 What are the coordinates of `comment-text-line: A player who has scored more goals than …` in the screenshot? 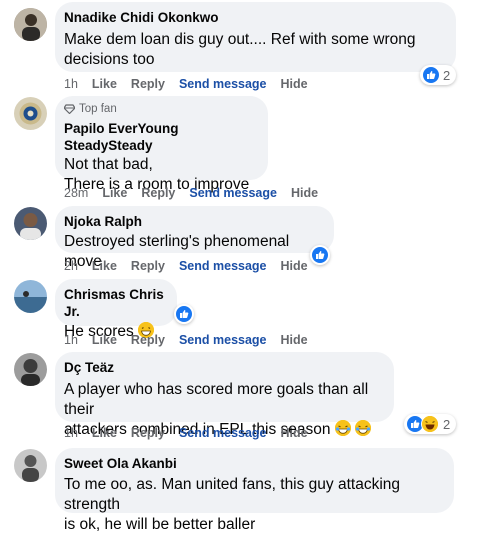 It's located at (216, 399).